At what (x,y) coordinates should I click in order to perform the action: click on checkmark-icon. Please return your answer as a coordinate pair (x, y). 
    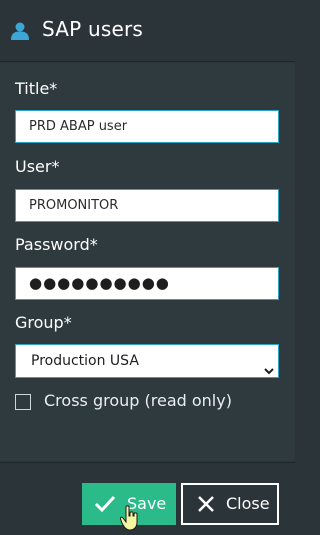
    Looking at the image, I should click on (105, 504).